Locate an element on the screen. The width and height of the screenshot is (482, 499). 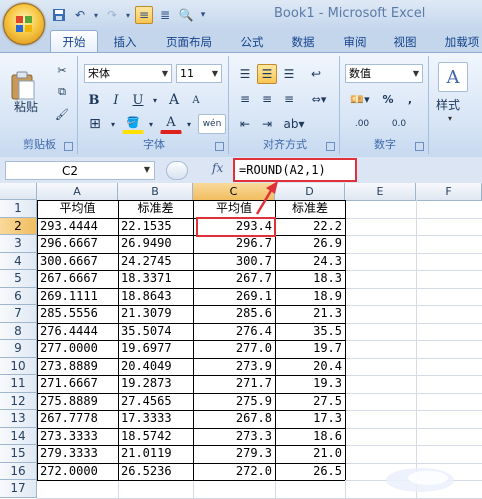
row-header-16: 16 is located at coordinates (18, 471).